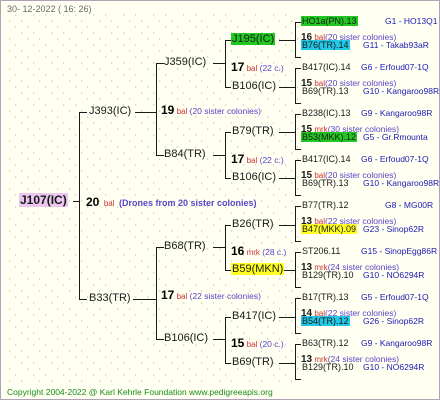 This screenshot has width=440, height=400. I want to click on gen2-num: 17, so click(238, 159).